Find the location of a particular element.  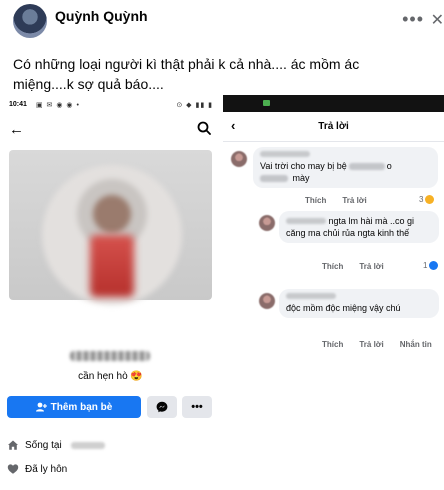

info-lives-in: Sống tại is located at coordinates (56, 445).